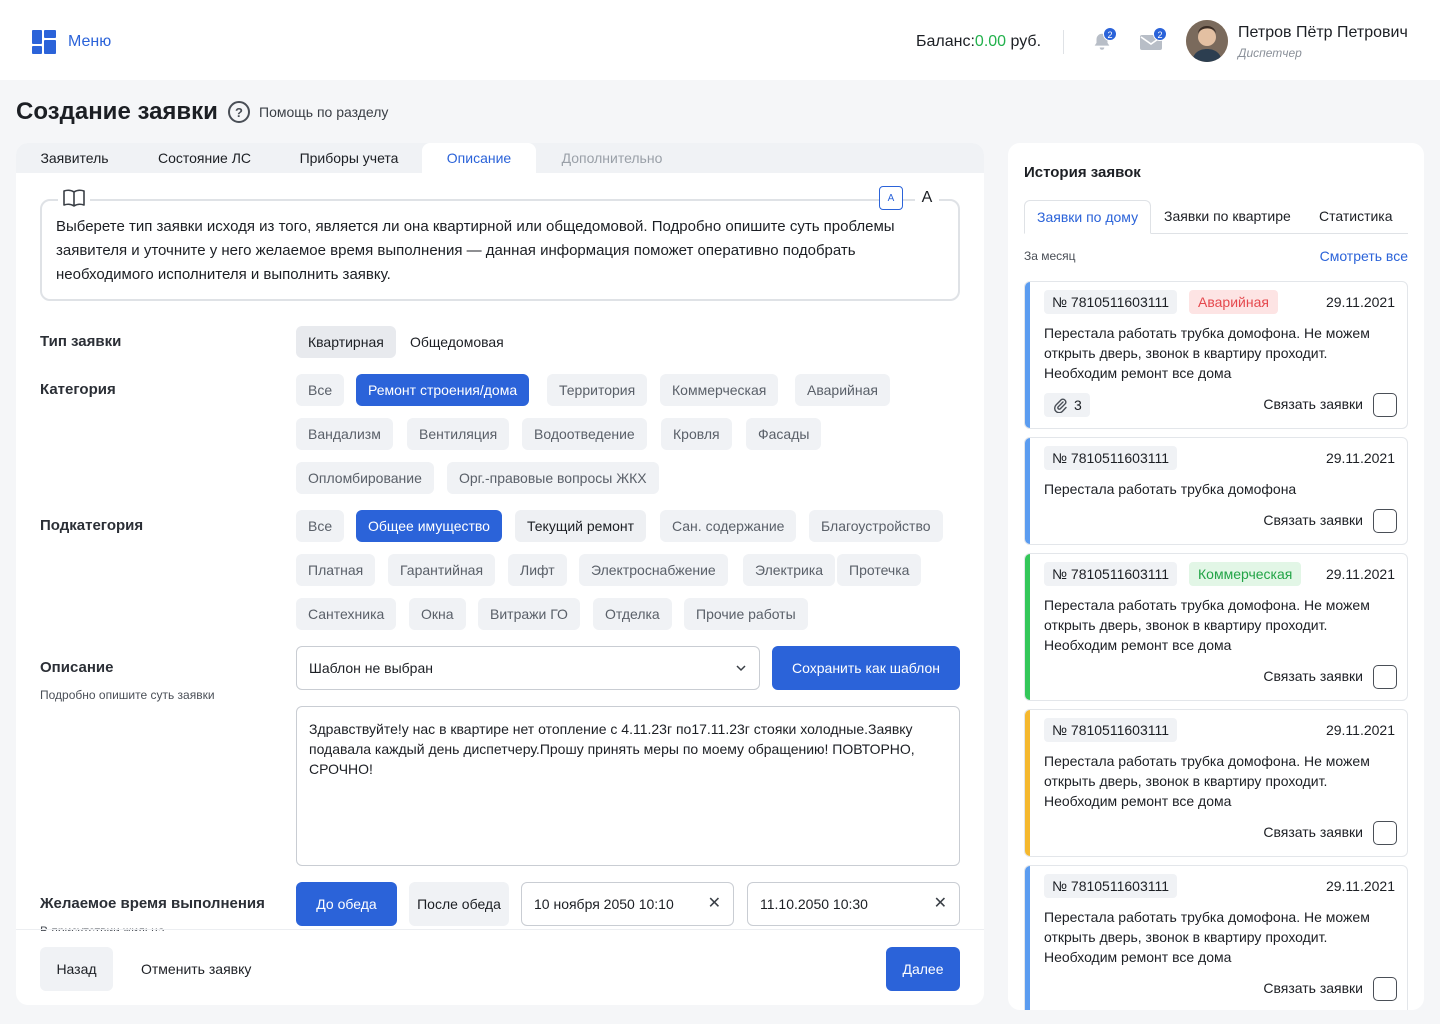 The height and width of the screenshot is (1024, 1440). What do you see at coordinates (553, 478) in the screenshot?
I see `category-chip: Орг.-правовые вопросы ЖКХ` at bounding box center [553, 478].